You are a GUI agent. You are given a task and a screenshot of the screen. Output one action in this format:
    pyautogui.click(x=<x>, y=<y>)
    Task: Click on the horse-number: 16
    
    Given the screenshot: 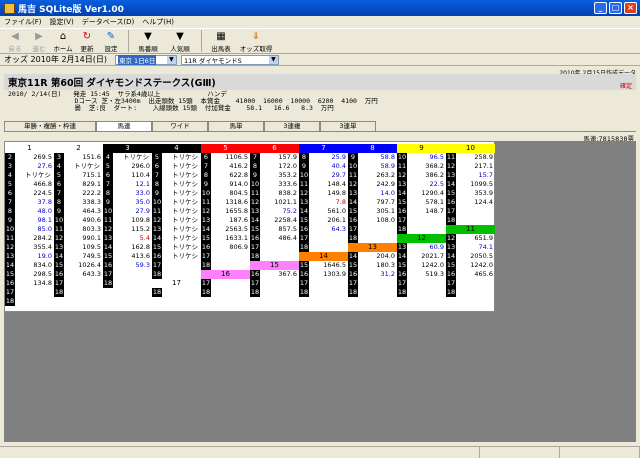 What is the action you would take?
    pyautogui.click(x=353, y=220)
    